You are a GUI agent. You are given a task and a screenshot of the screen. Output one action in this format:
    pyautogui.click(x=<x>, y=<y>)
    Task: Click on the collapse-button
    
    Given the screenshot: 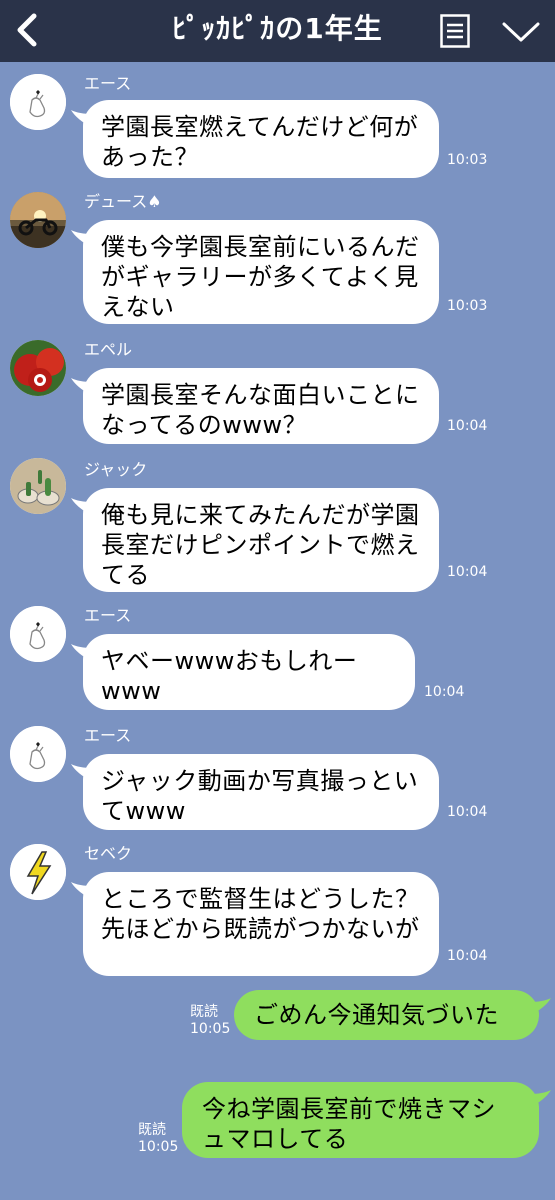 What is the action you would take?
    pyautogui.click(x=521, y=32)
    